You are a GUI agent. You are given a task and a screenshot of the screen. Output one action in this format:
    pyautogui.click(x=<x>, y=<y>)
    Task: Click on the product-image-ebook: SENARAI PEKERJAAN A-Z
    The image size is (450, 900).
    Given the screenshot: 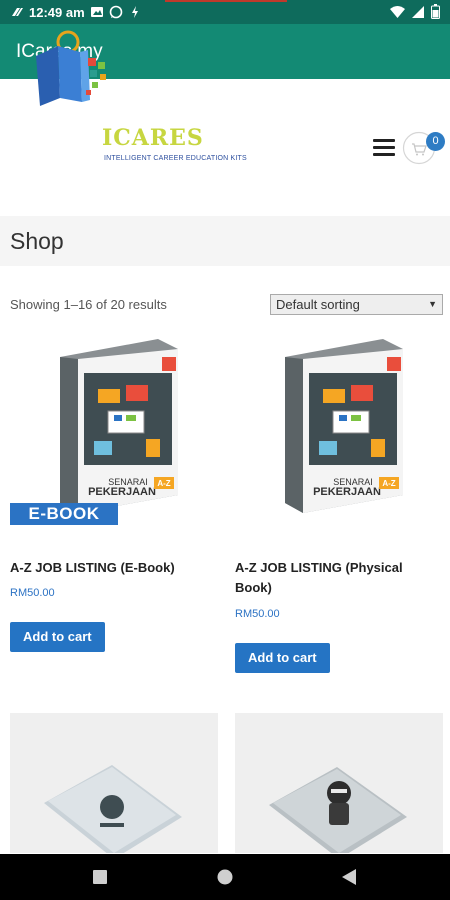 What is the action you would take?
    pyautogui.click(x=117, y=425)
    